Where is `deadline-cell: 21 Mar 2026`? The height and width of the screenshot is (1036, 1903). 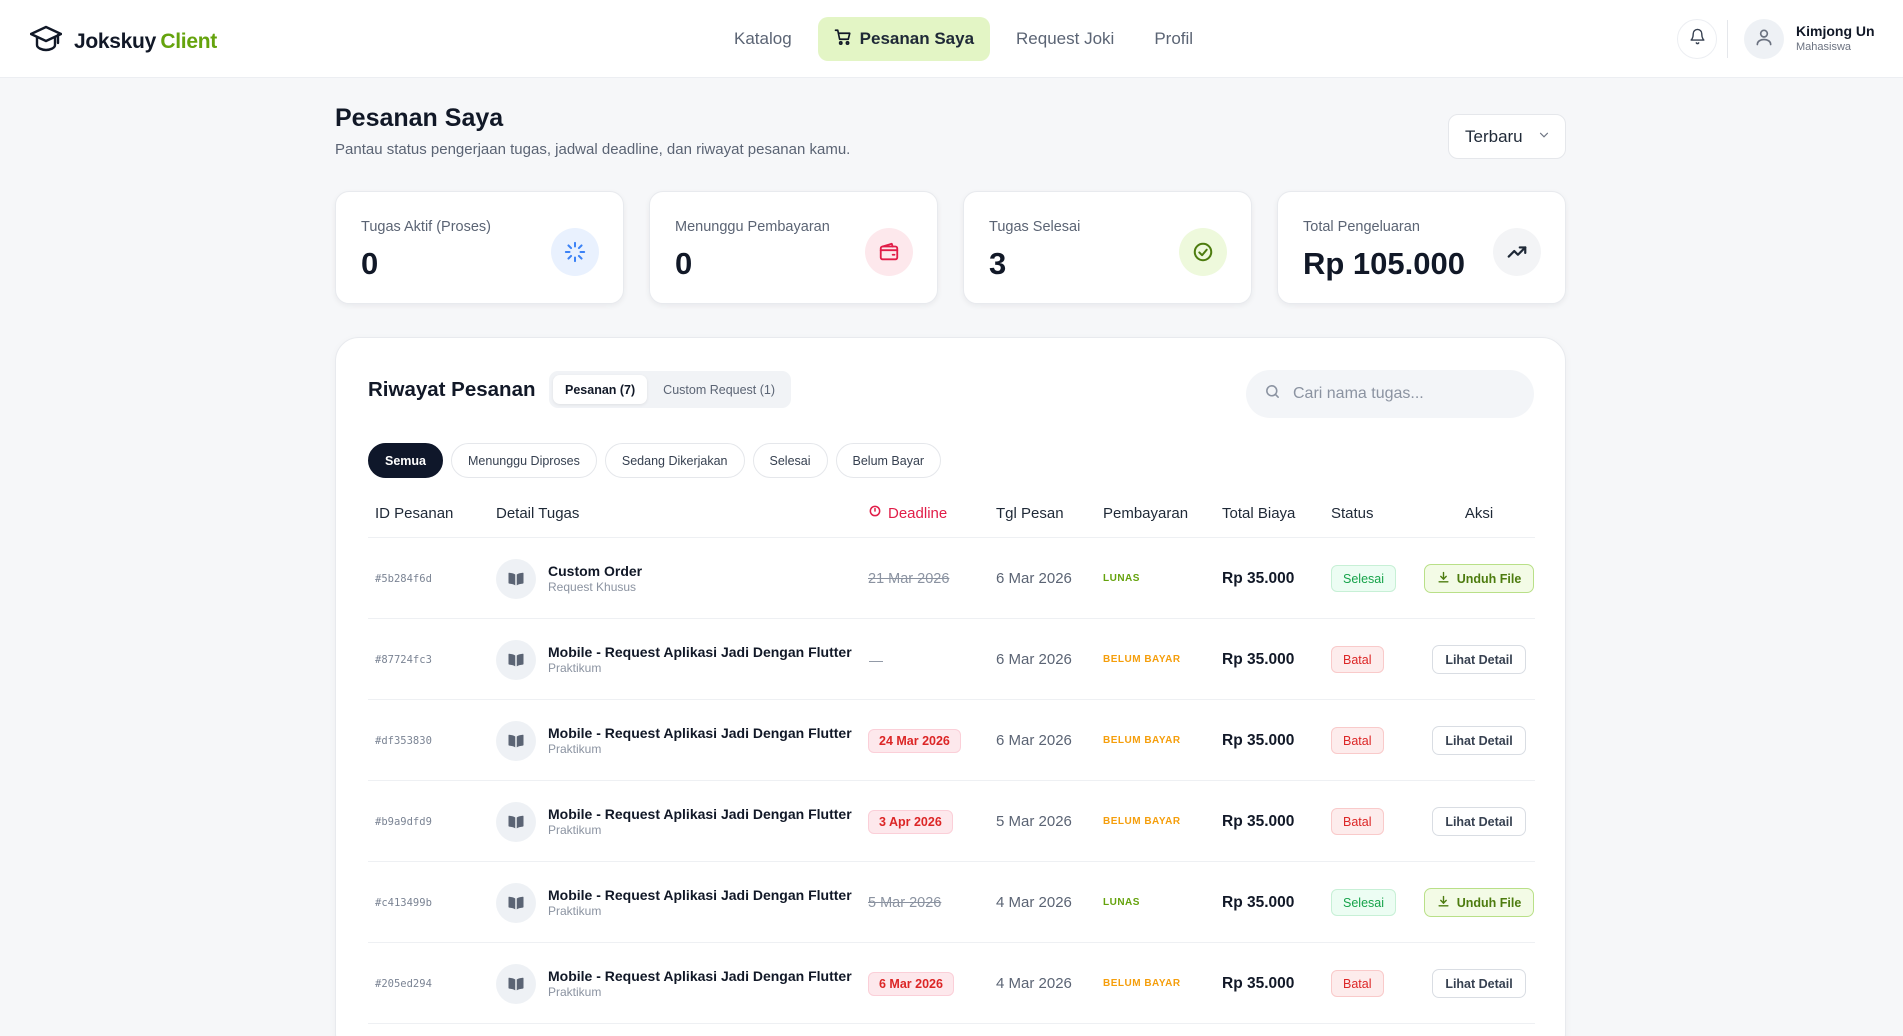 deadline-cell: 21 Mar 2026 is located at coordinates (908, 578).